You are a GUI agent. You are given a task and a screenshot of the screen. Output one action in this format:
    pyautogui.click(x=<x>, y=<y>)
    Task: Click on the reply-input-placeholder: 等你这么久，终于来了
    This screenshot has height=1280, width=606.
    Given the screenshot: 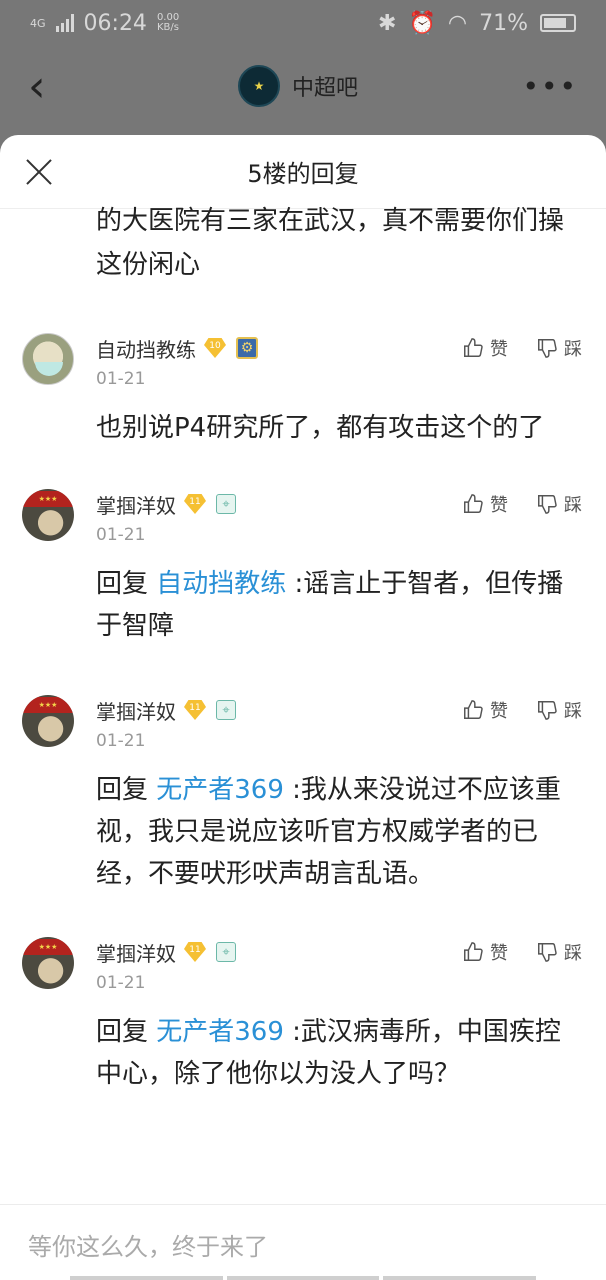 What is the action you would take?
    pyautogui.click(x=148, y=1247)
    